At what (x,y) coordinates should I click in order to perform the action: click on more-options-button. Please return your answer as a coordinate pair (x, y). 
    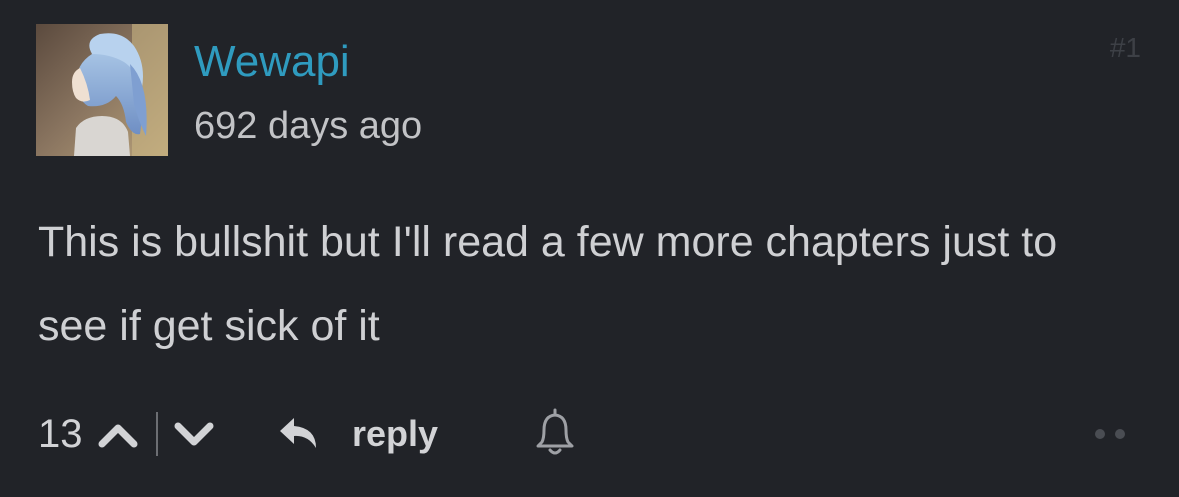
    Looking at the image, I should click on (1112, 434).